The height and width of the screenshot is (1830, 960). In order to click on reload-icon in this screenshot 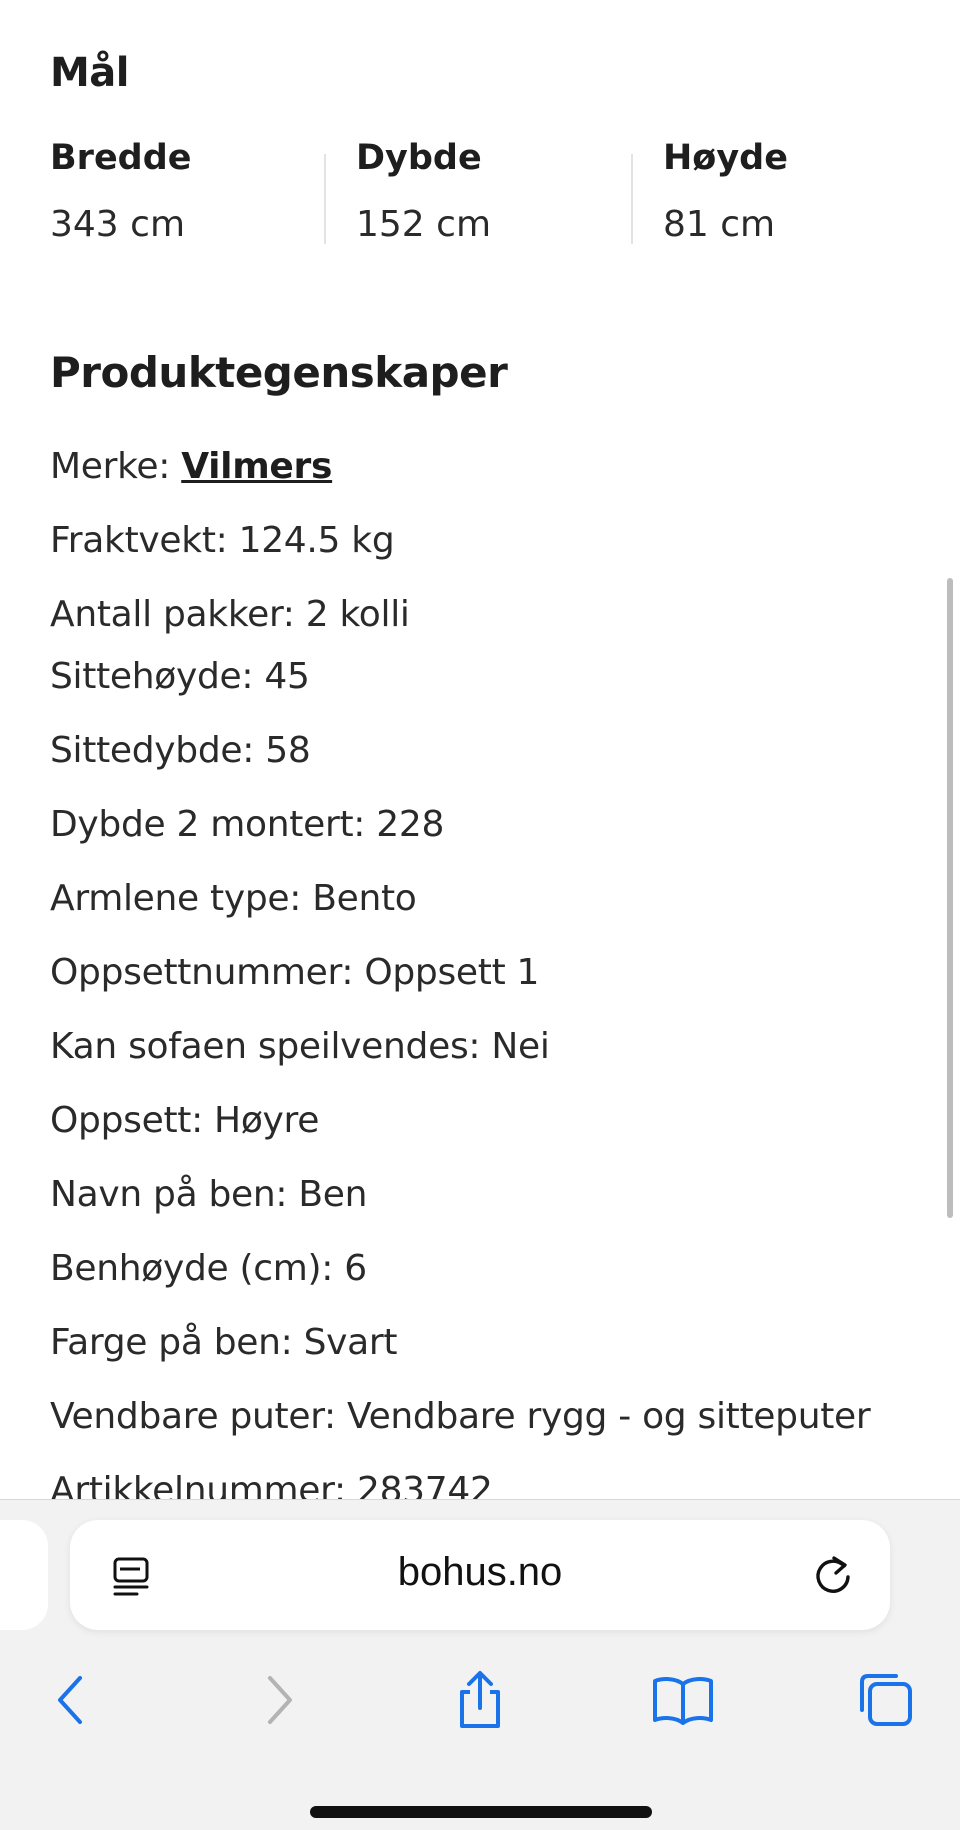, I will do `click(833, 1575)`.